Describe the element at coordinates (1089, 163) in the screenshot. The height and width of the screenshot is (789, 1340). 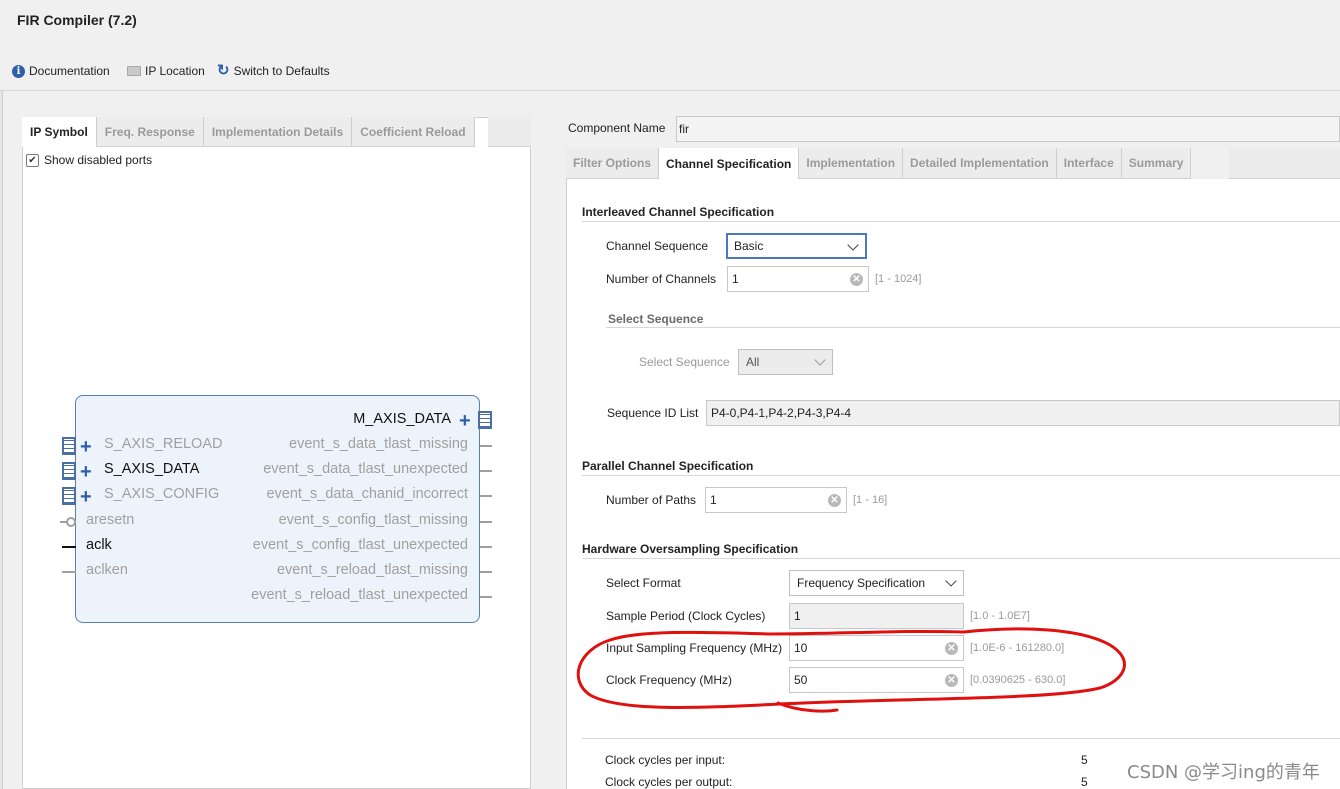
I see `tab-interface: Interface` at that location.